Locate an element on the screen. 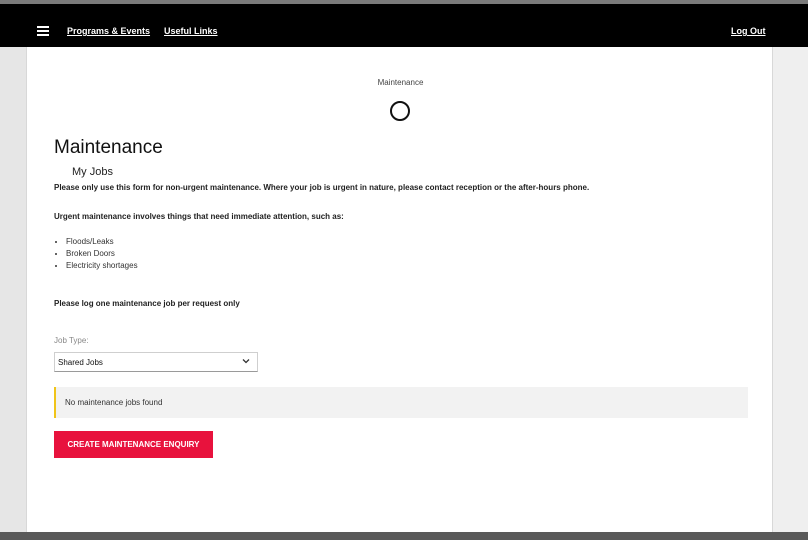 This screenshot has width=808, height=540. job-type-select: Shared Jobs is located at coordinates (156, 362).